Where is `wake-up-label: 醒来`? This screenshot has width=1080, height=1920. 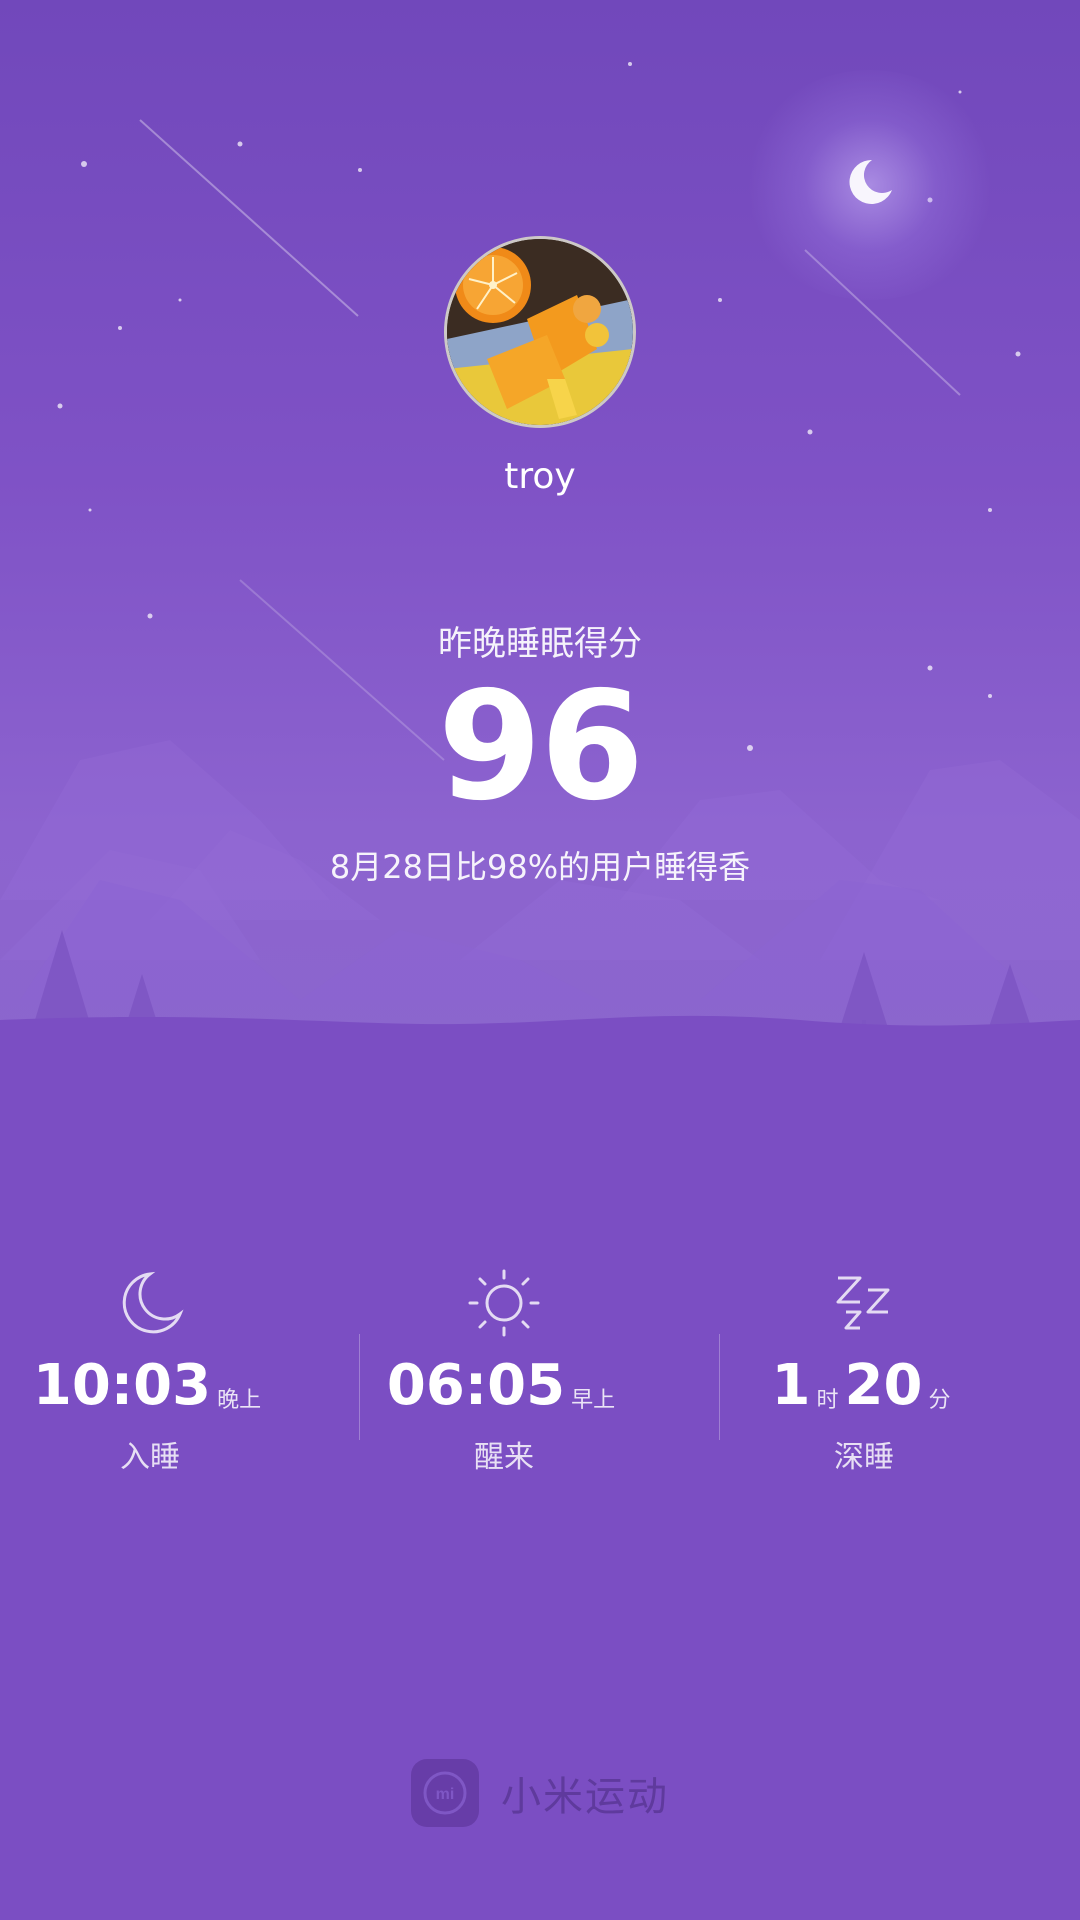 wake-up-label: 醒来 is located at coordinates (504, 1457).